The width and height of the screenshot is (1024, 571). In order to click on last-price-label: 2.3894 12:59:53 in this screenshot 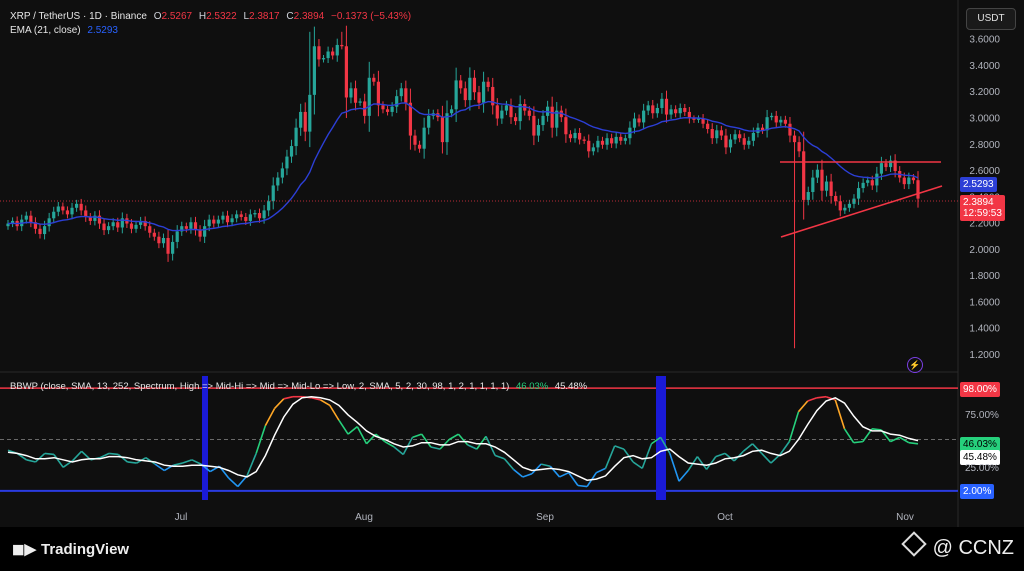, I will do `click(982, 208)`.